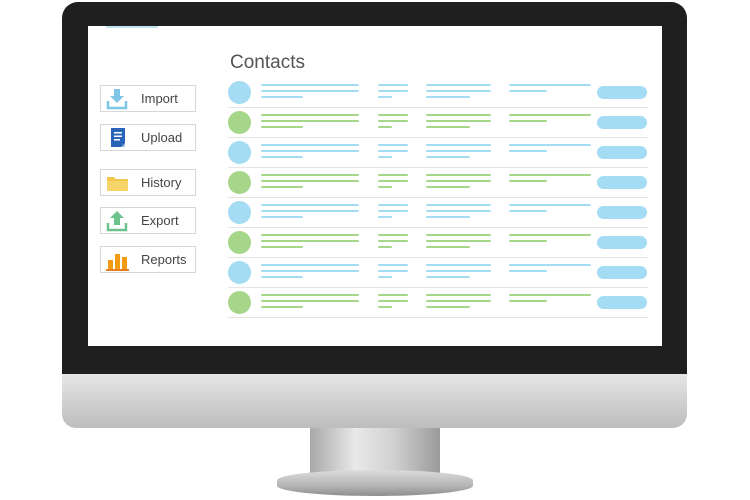 Image resolution: width=750 pixels, height=500 pixels. What do you see at coordinates (118, 183) in the screenshot?
I see `folder-icon` at bounding box center [118, 183].